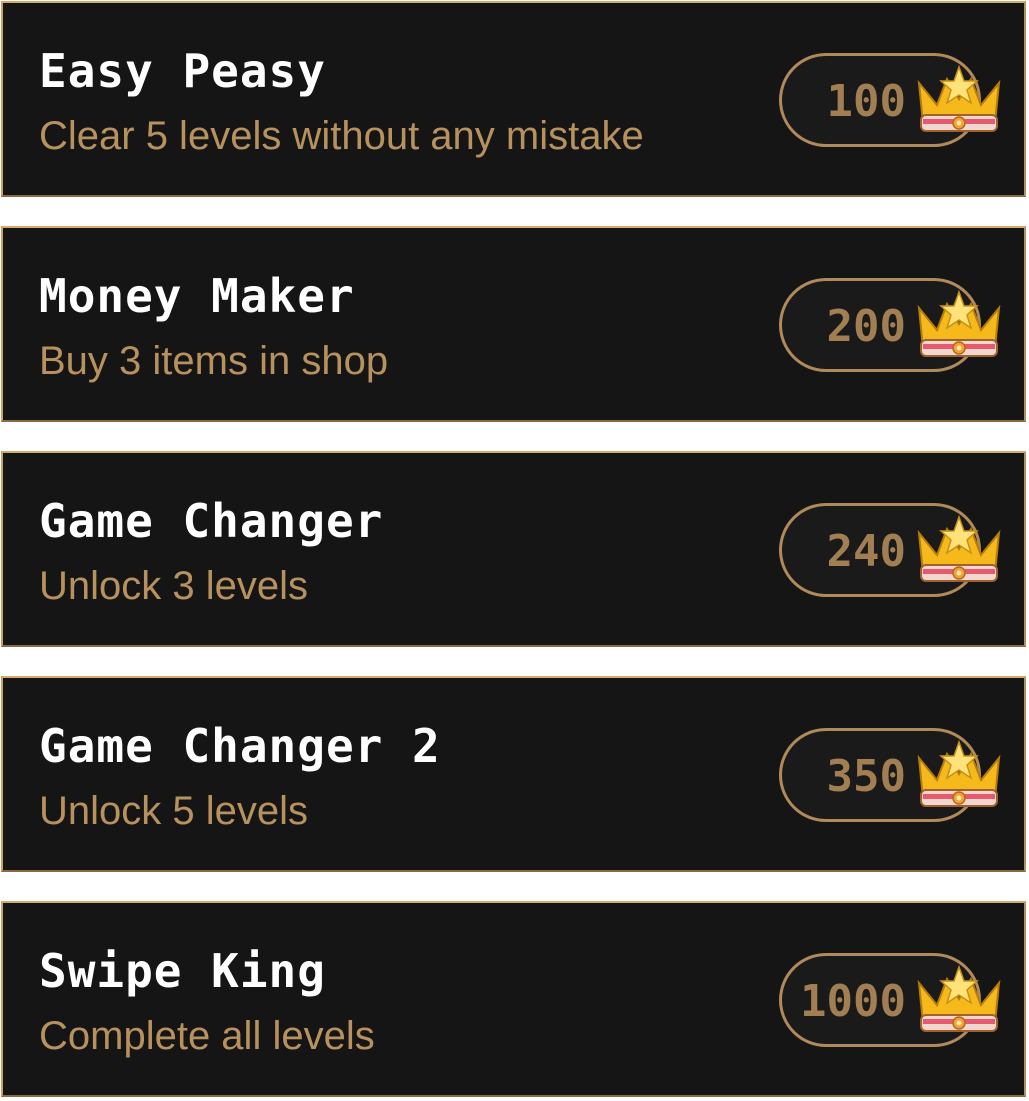 Image resolution: width=1029 pixels, height=1101 pixels. Describe the element at coordinates (214, 361) in the screenshot. I see `achievement-description: Buy 3 items in shop` at that location.